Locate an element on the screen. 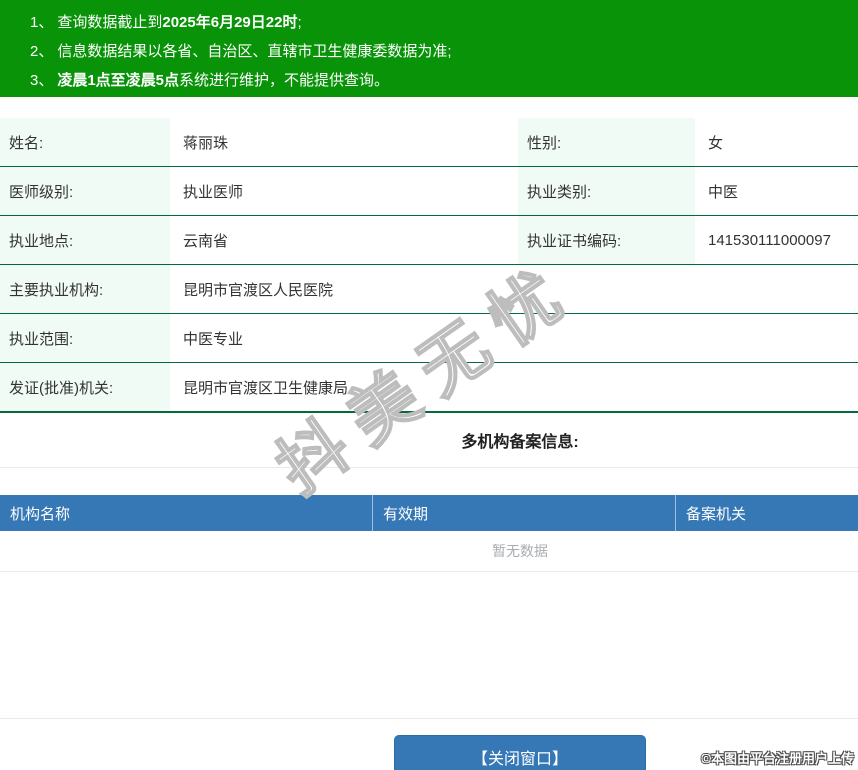  notice-number: 2、 is located at coordinates (42, 51).